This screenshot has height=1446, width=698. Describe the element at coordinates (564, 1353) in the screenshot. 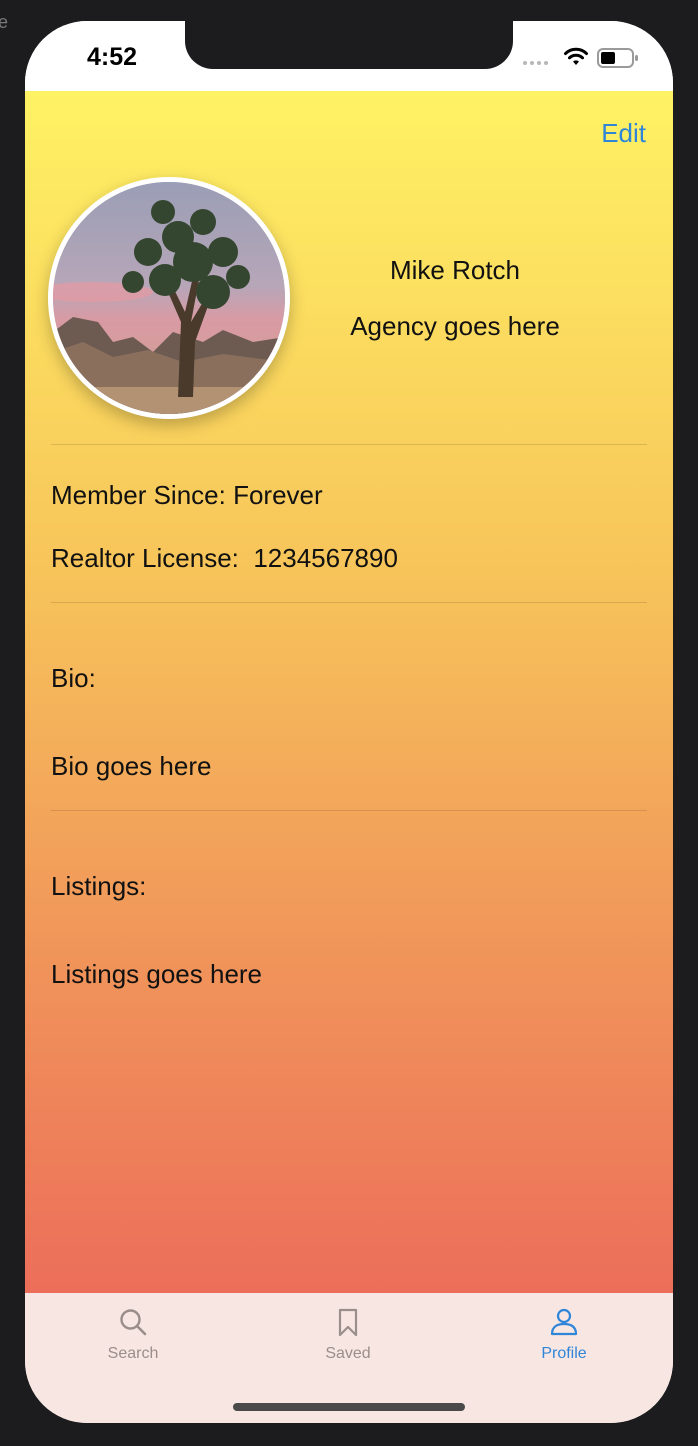

I see `tab-label: Profile` at that location.